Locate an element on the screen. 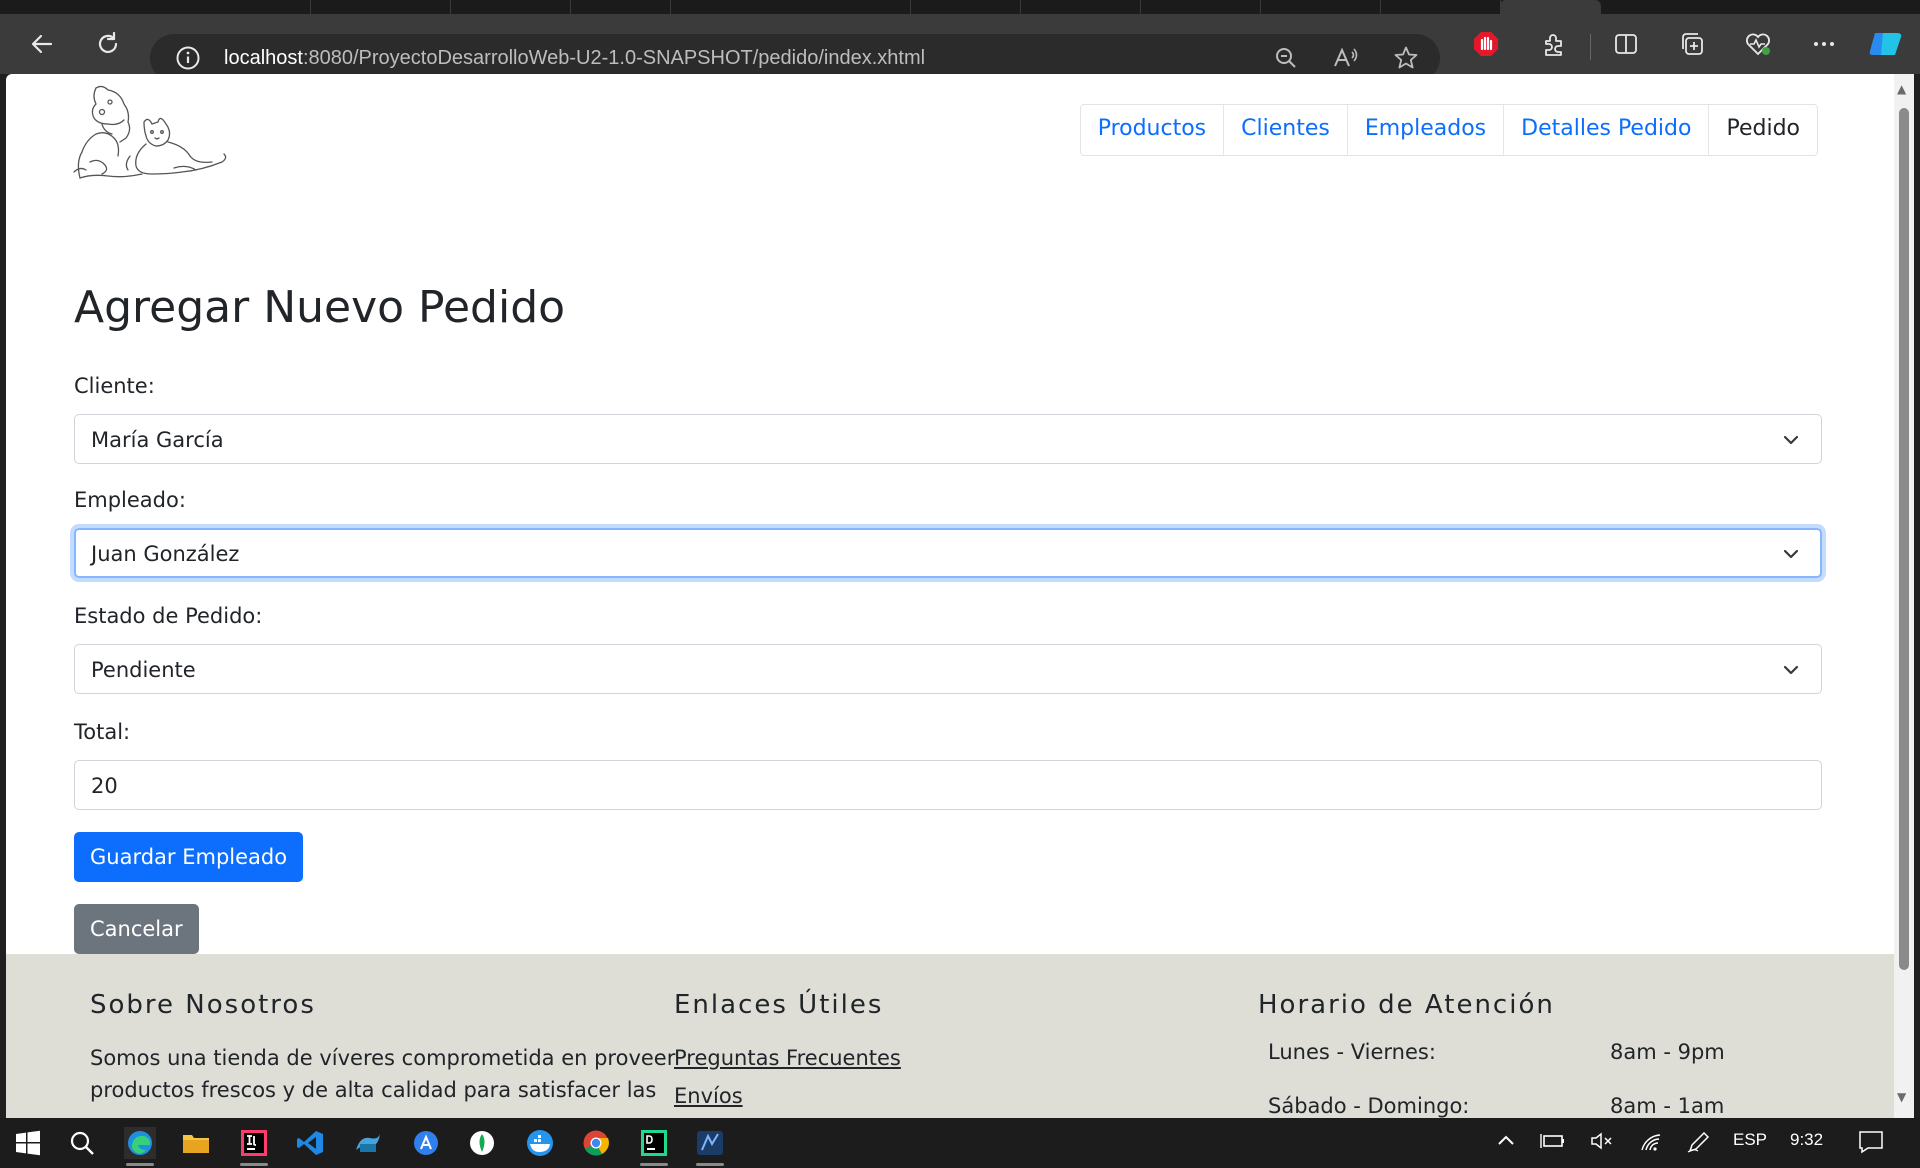  datagrip-icon is located at coordinates (654, 1146).